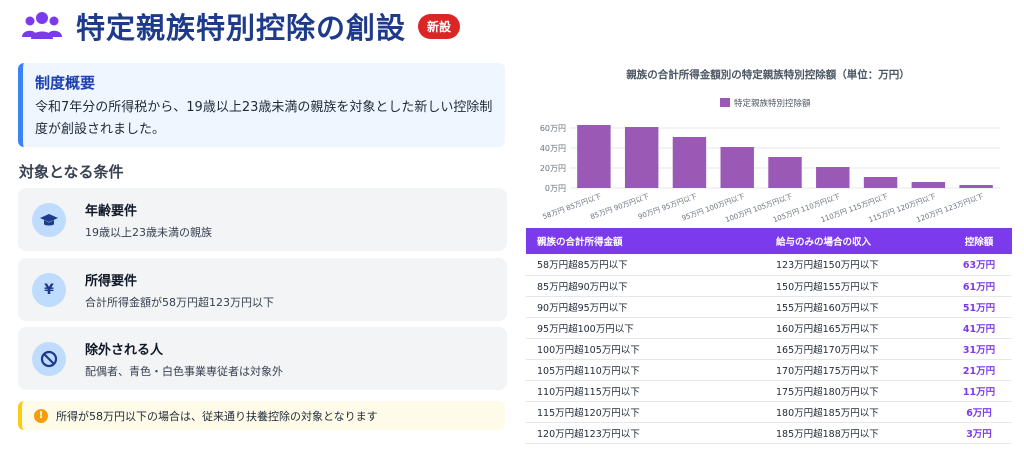 This screenshot has width=1024, height=464. What do you see at coordinates (861, 286) in the screenshot?
I see `table-cell: 150万円超155万円以下` at bounding box center [861, 286].